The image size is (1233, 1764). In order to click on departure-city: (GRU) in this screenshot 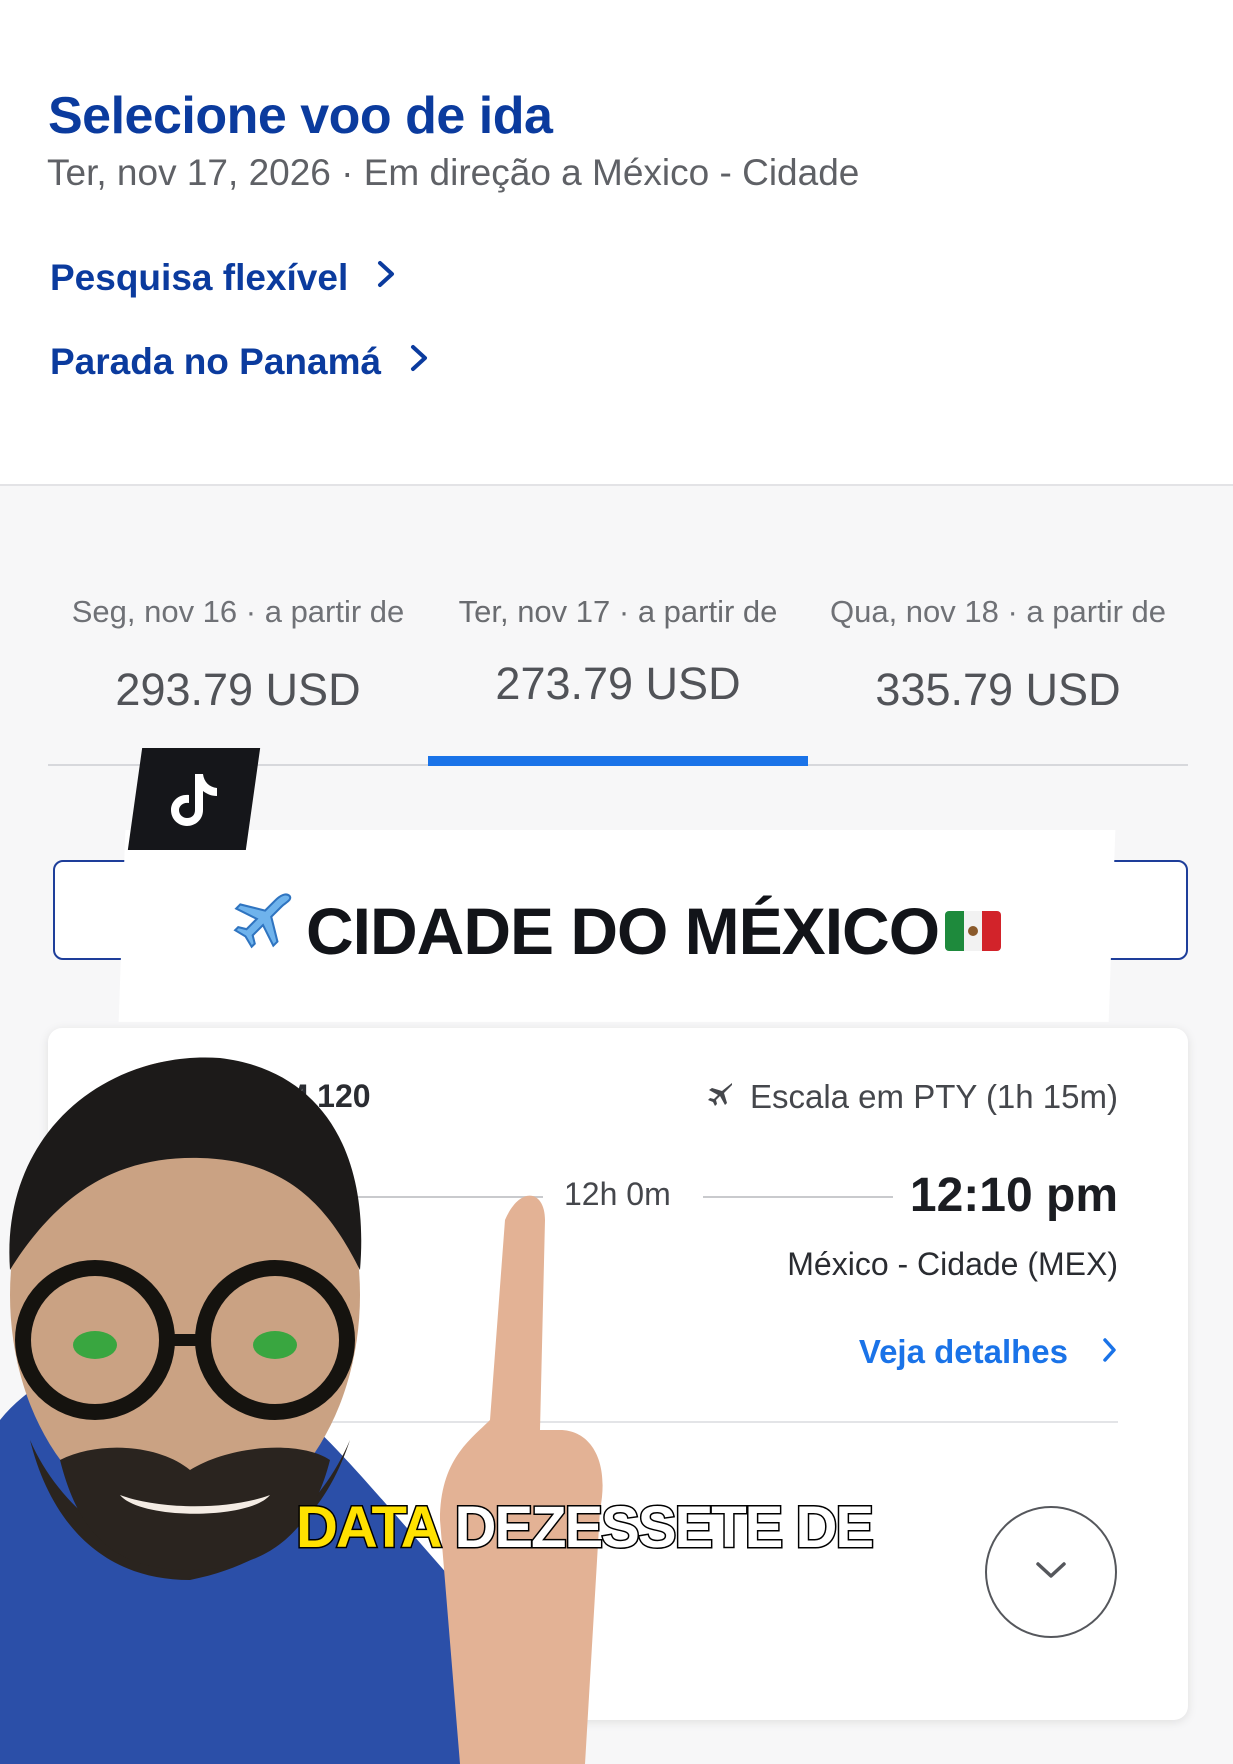, I will do `click(164, 1264)`.